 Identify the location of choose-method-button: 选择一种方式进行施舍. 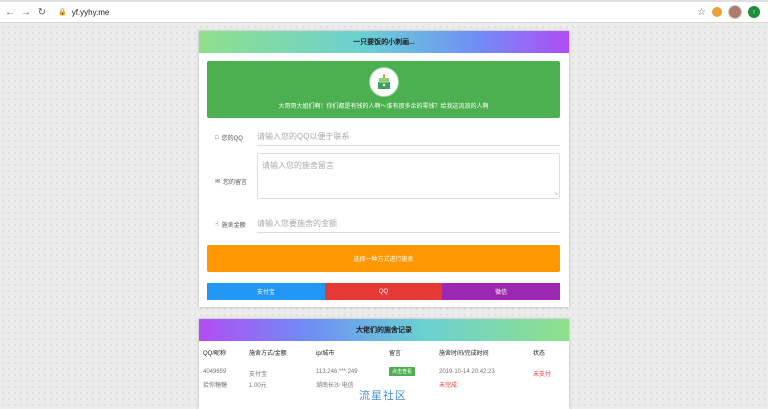
(383, 258).